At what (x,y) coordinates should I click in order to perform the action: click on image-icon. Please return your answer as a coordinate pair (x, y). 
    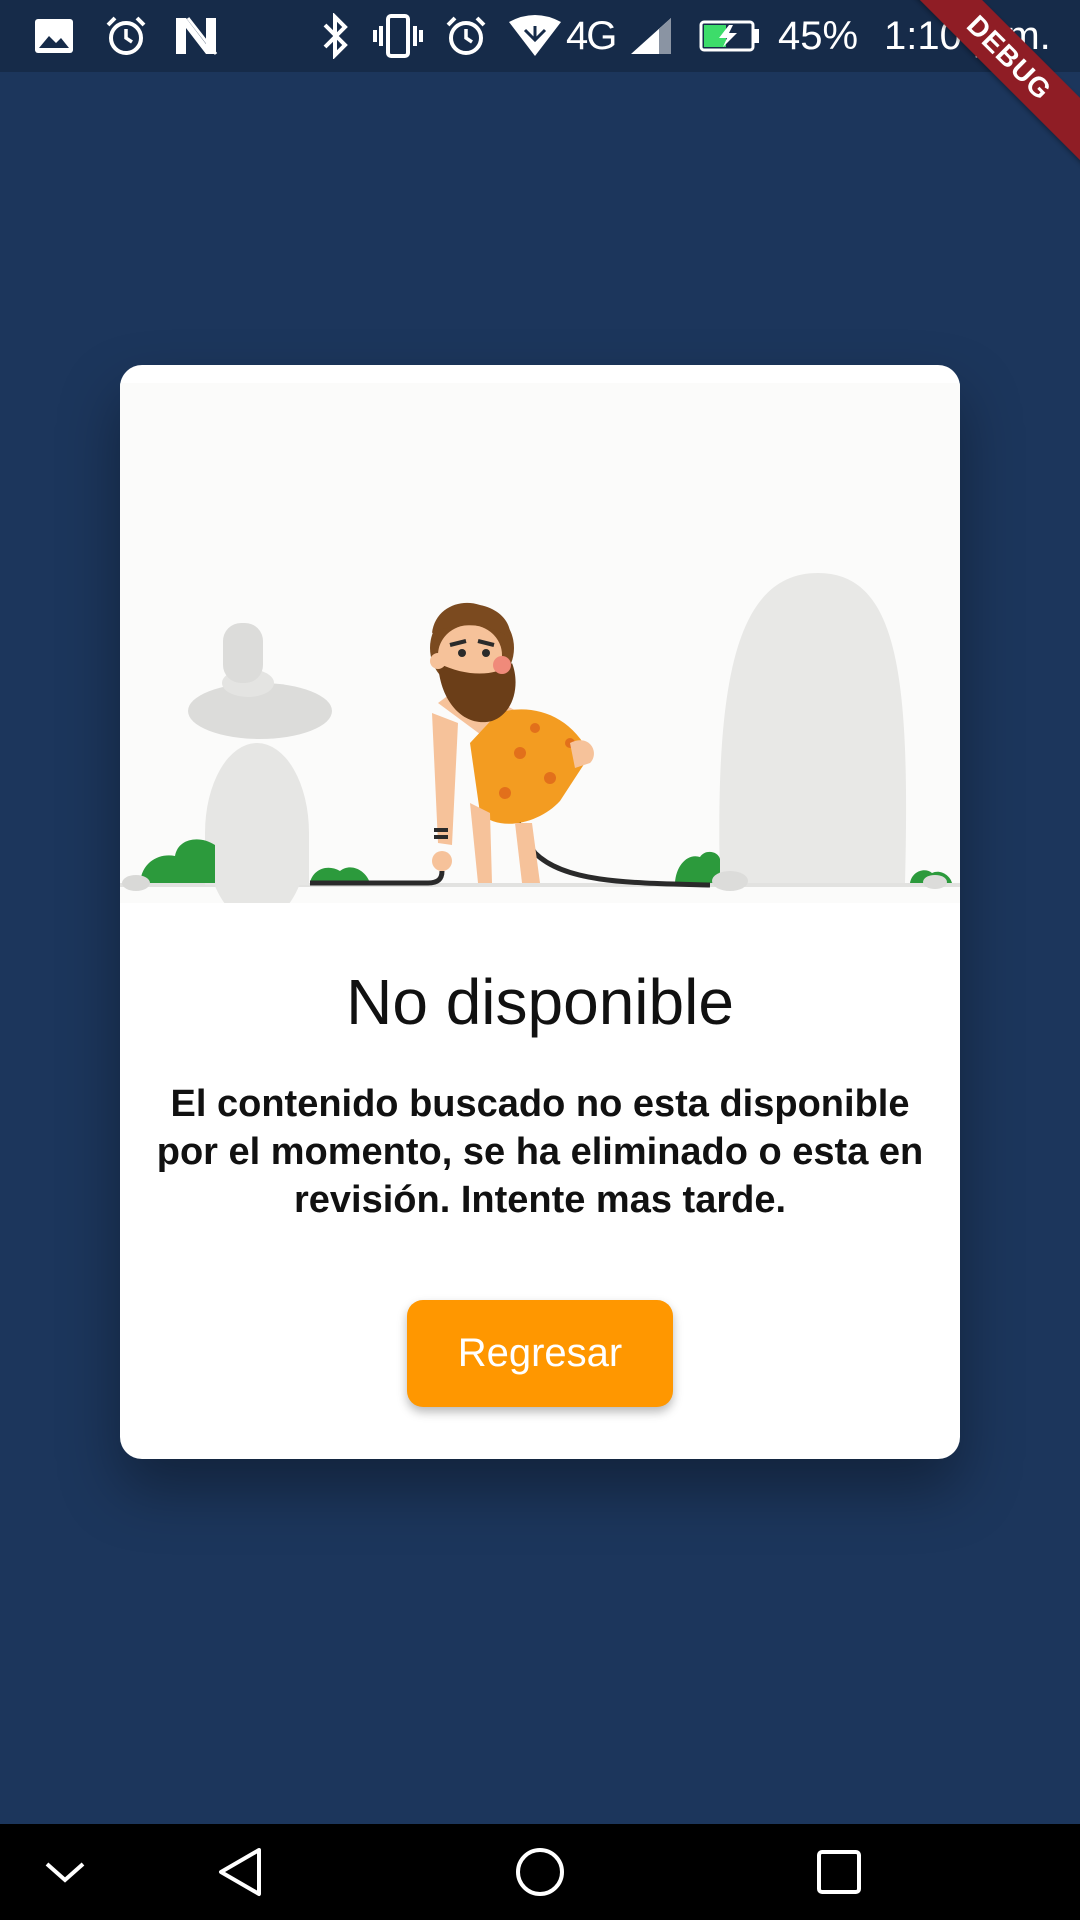
    Looking at the image, I should click on (54, 36).